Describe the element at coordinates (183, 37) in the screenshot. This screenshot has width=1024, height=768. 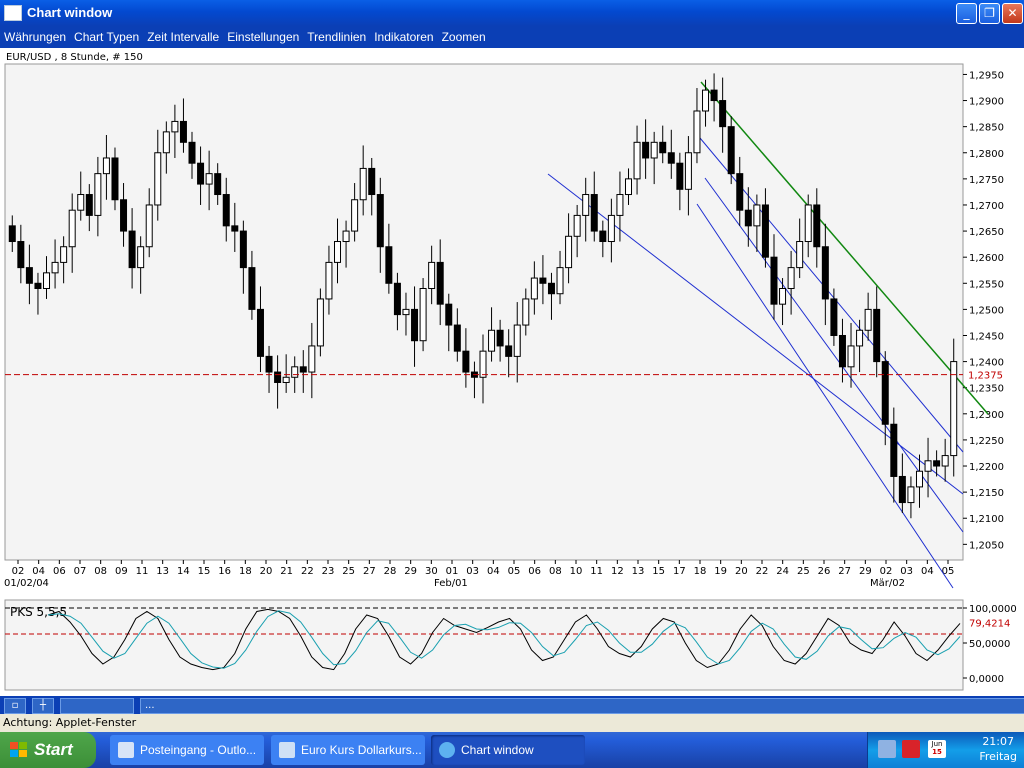
I see `menu-zeit-intervalle: Zeit Intervalle` at that location.